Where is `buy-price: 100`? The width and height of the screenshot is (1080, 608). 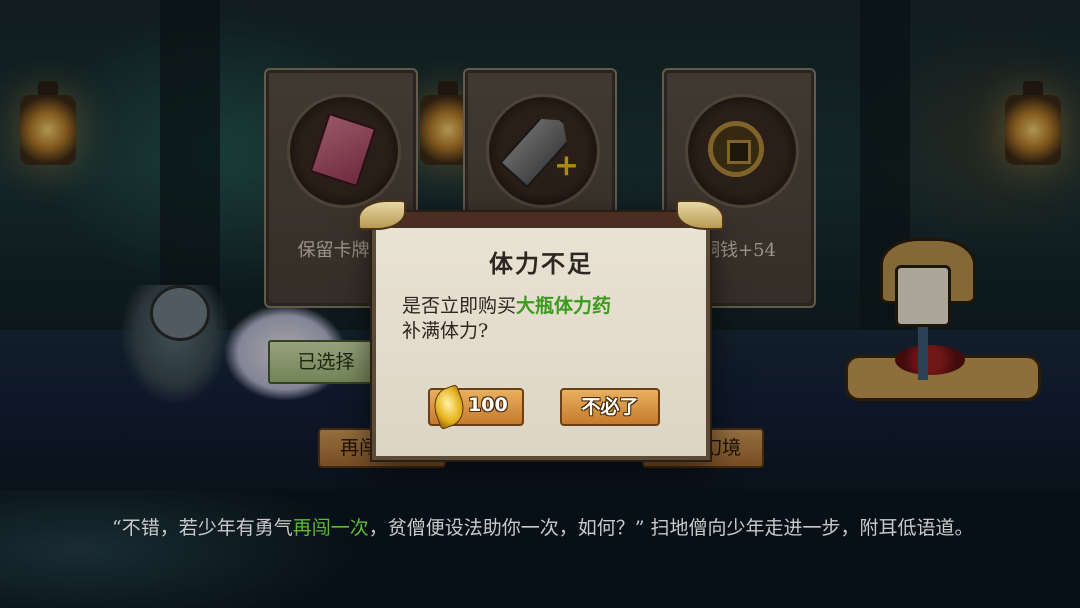
buy-price: 100 is located at coordinates (488, 405).